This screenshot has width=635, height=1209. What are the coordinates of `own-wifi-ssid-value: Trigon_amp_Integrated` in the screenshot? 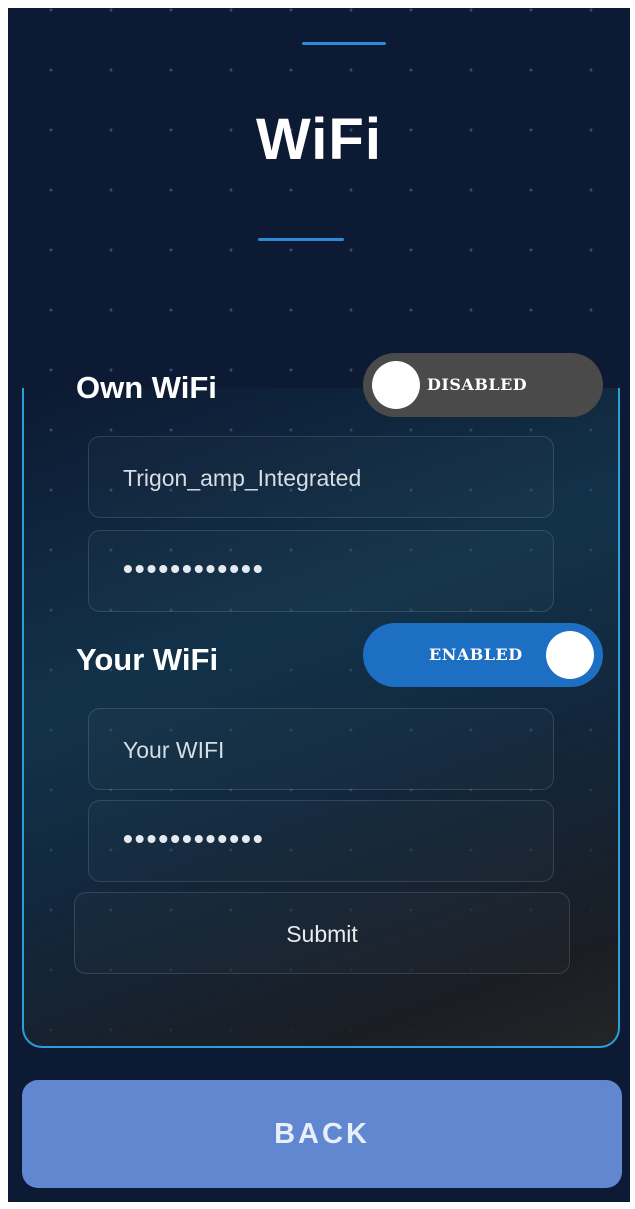 It's located at (242, 478).